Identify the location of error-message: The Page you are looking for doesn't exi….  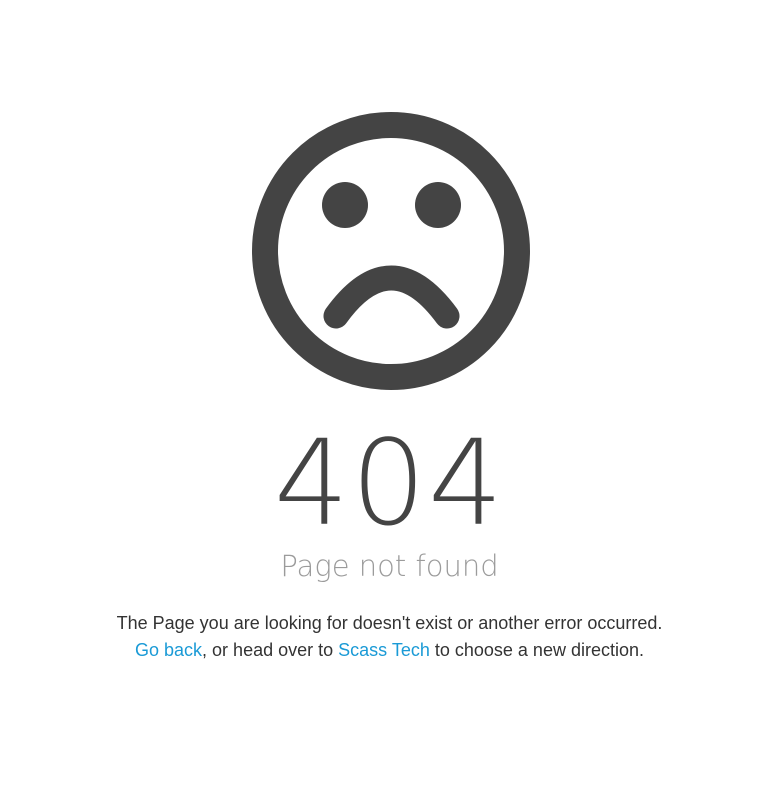
(389, 637).